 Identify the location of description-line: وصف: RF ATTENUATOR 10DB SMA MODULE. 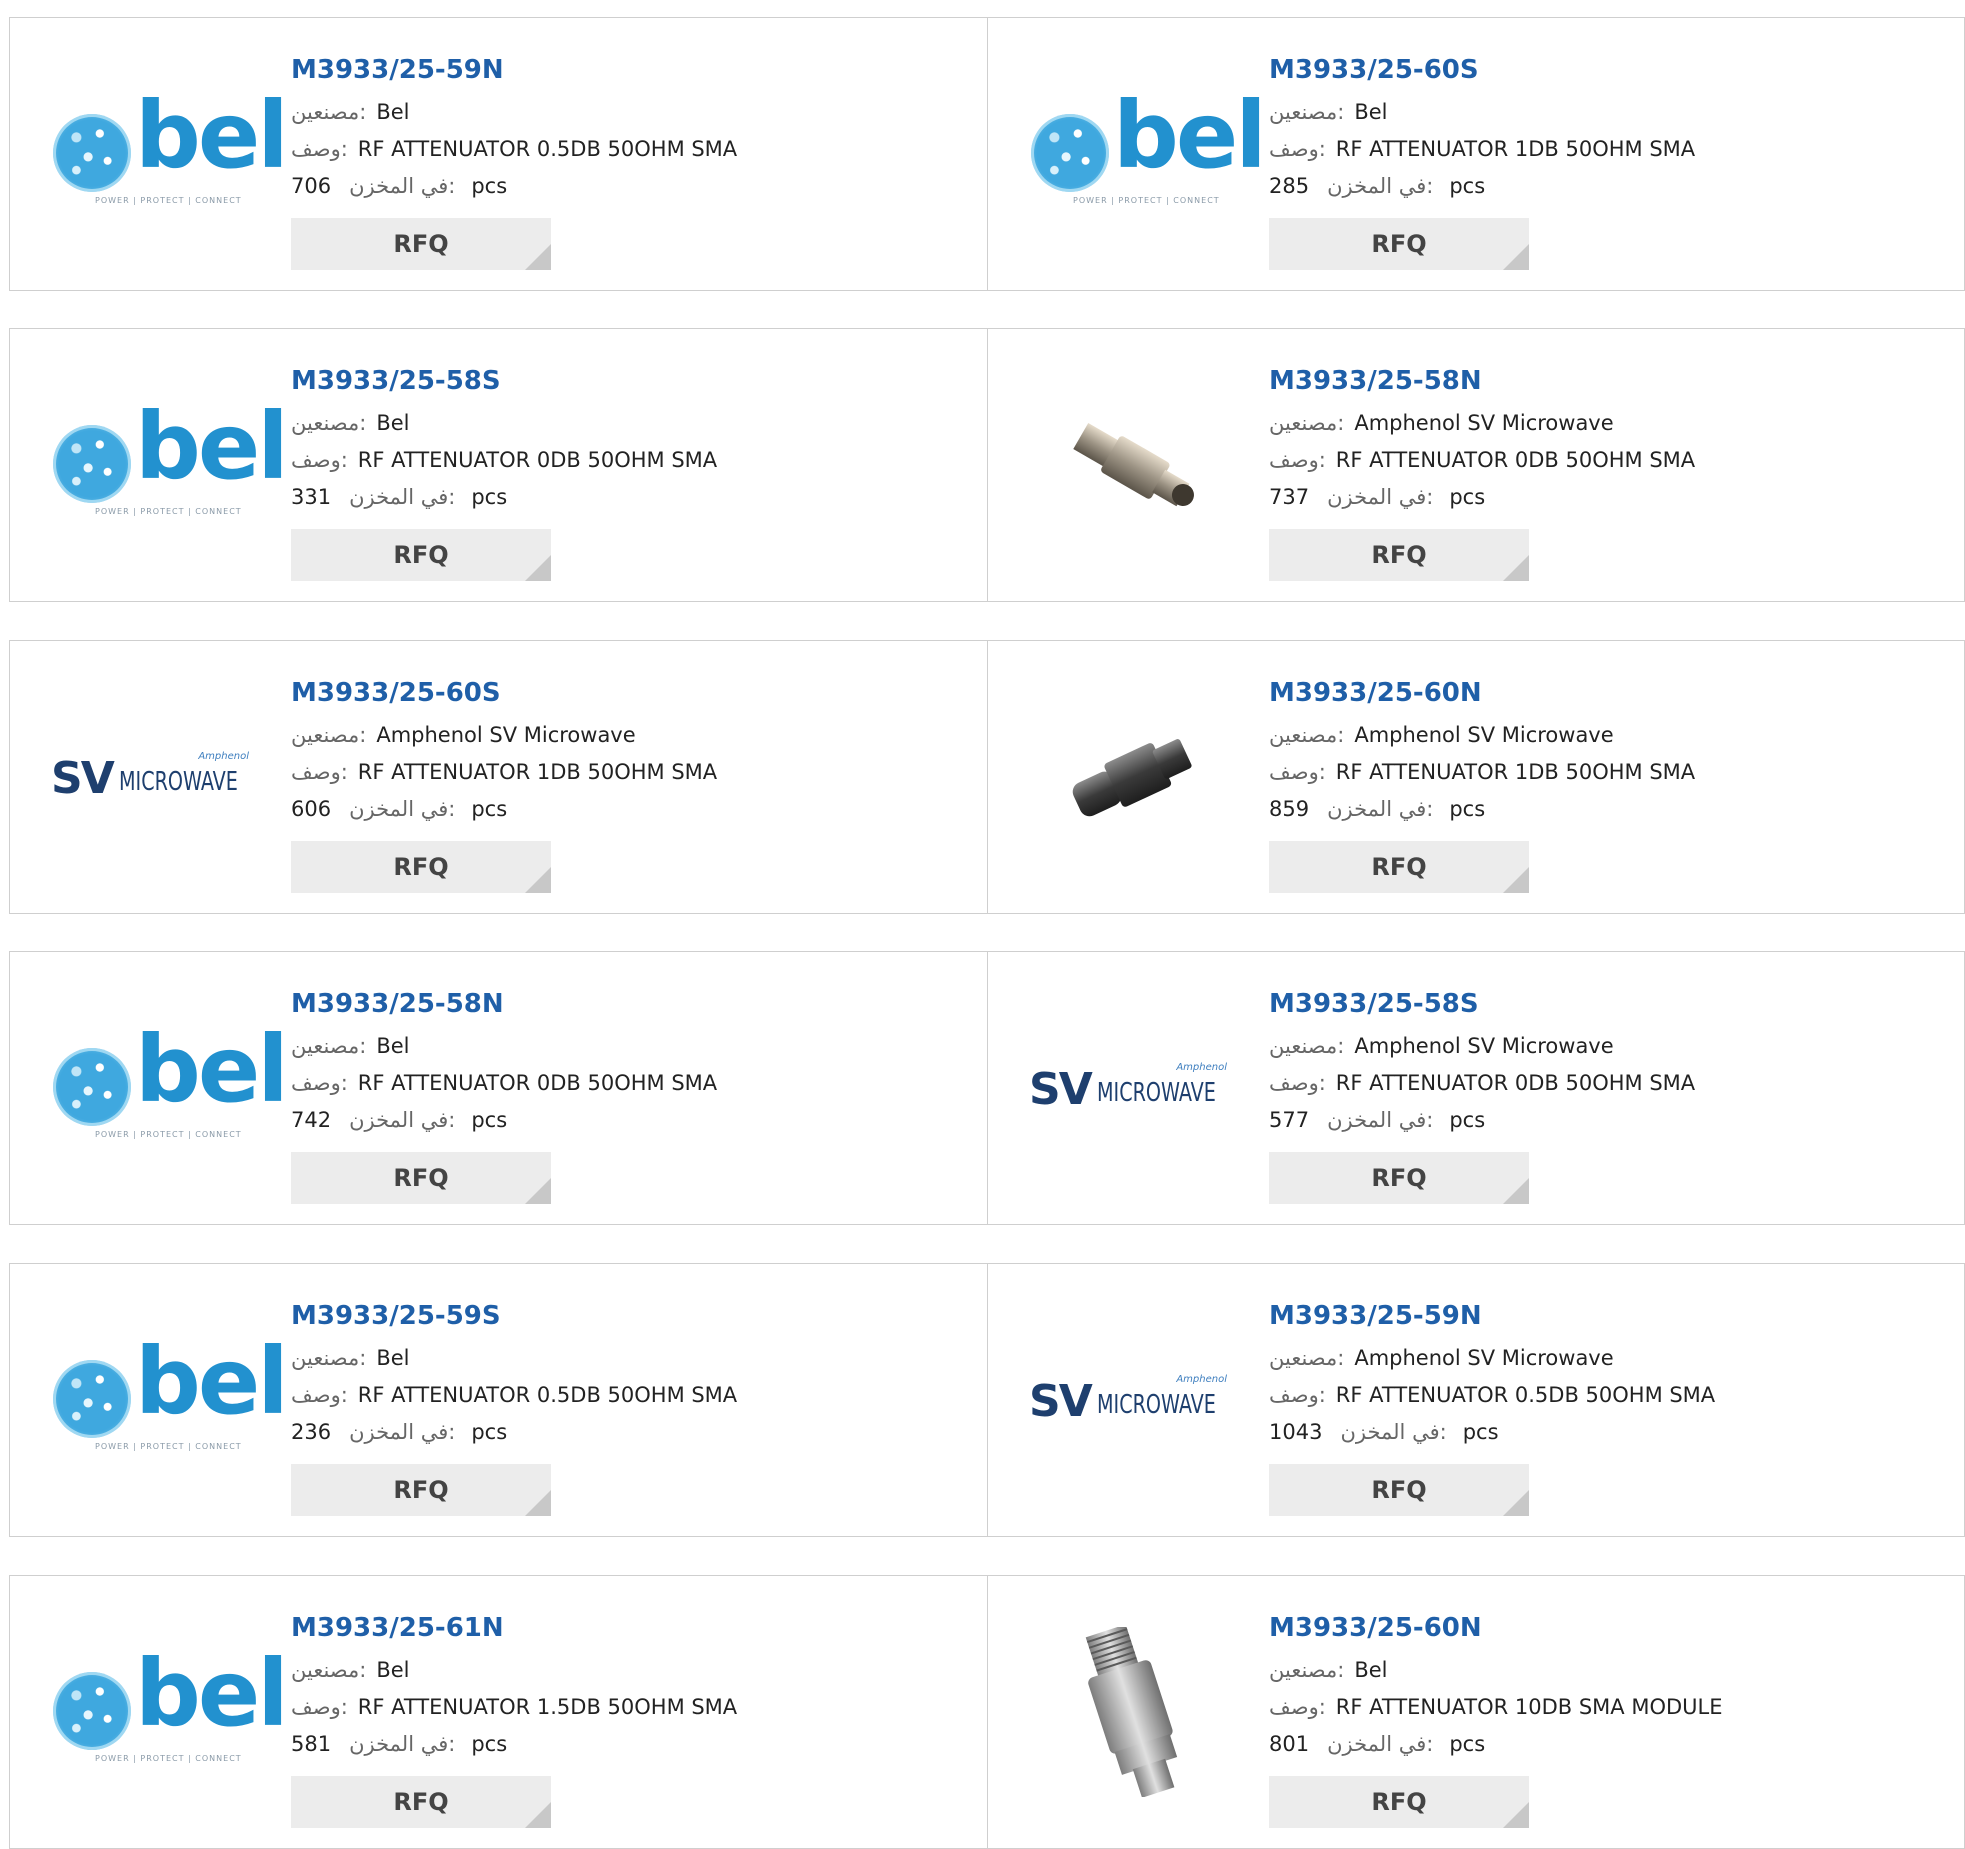
(1496, 1707).